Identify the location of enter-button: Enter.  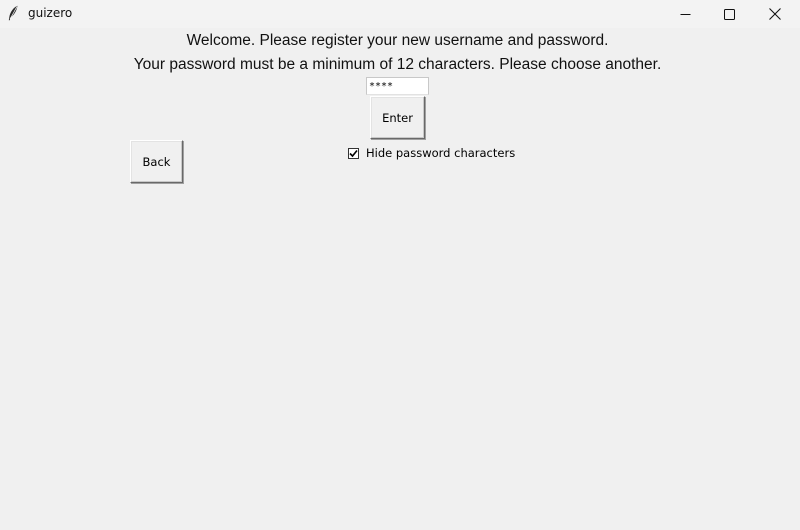
(397, 117).